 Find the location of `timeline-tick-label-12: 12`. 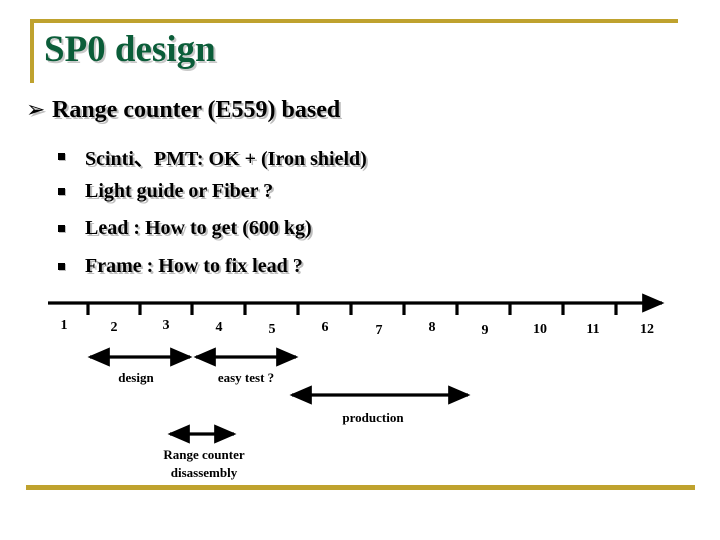

timeline-tick-label-12: 12 is located at coordinates (647, 329).